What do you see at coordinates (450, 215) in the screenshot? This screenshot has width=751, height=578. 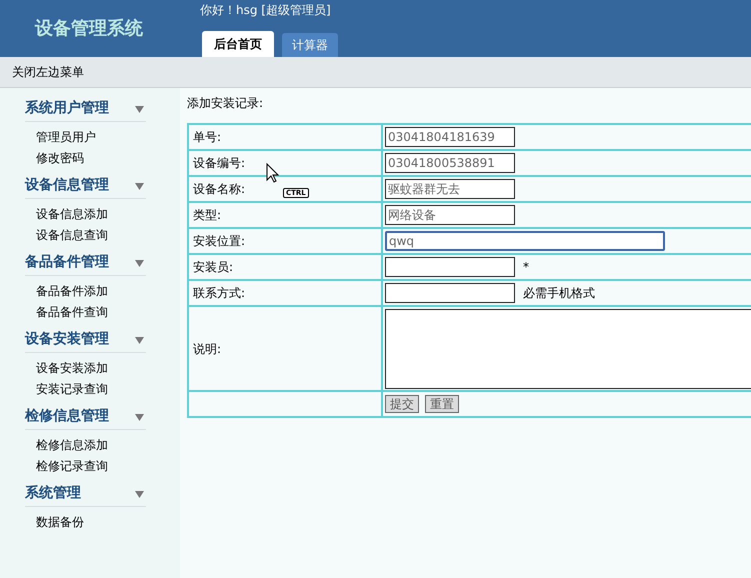 I see `input-field: 网络设备` at bounding box center [450, 215].